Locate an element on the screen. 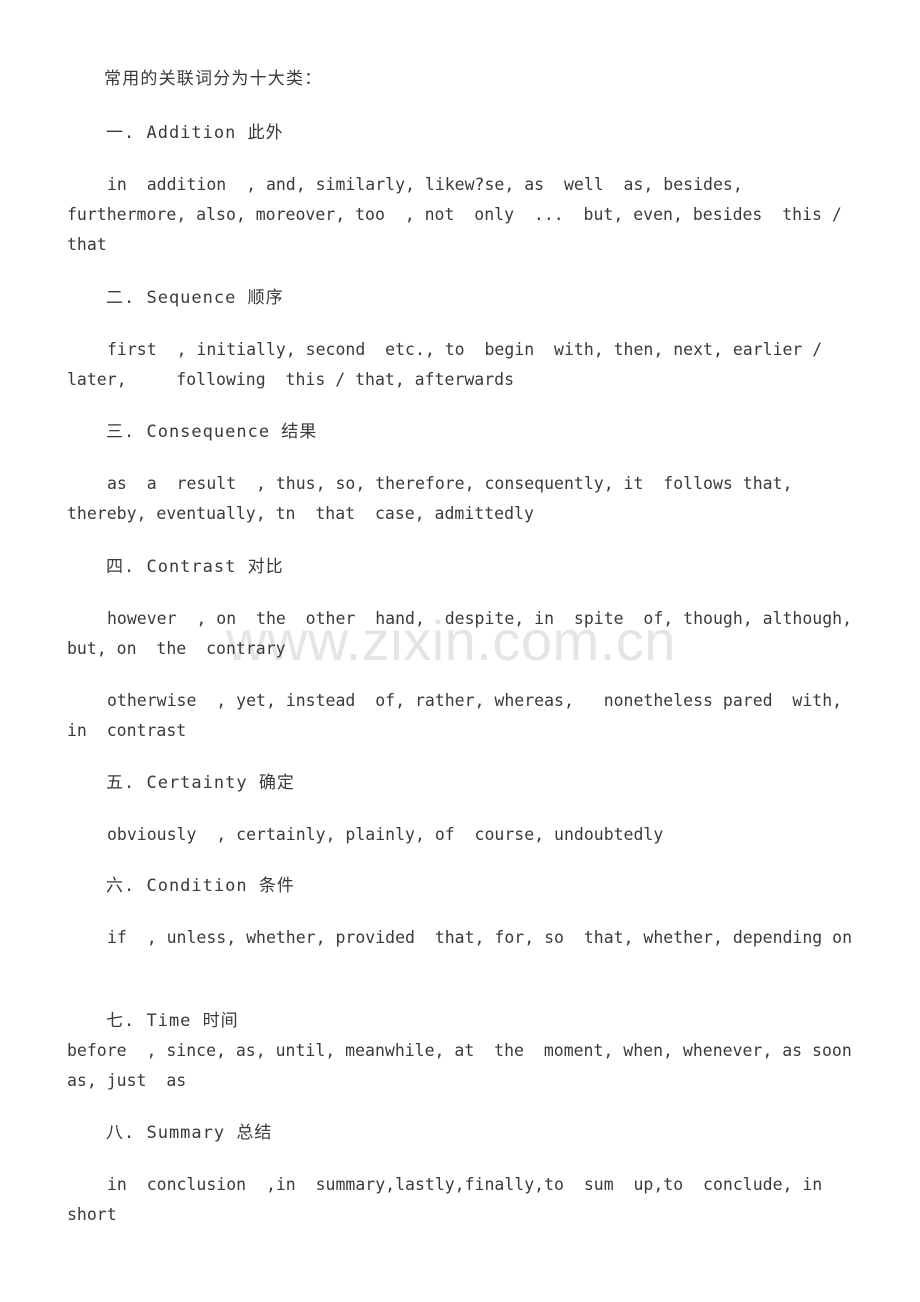  section-heading-addition: 一. Addition 此外 is located at coordinates (195, 133).